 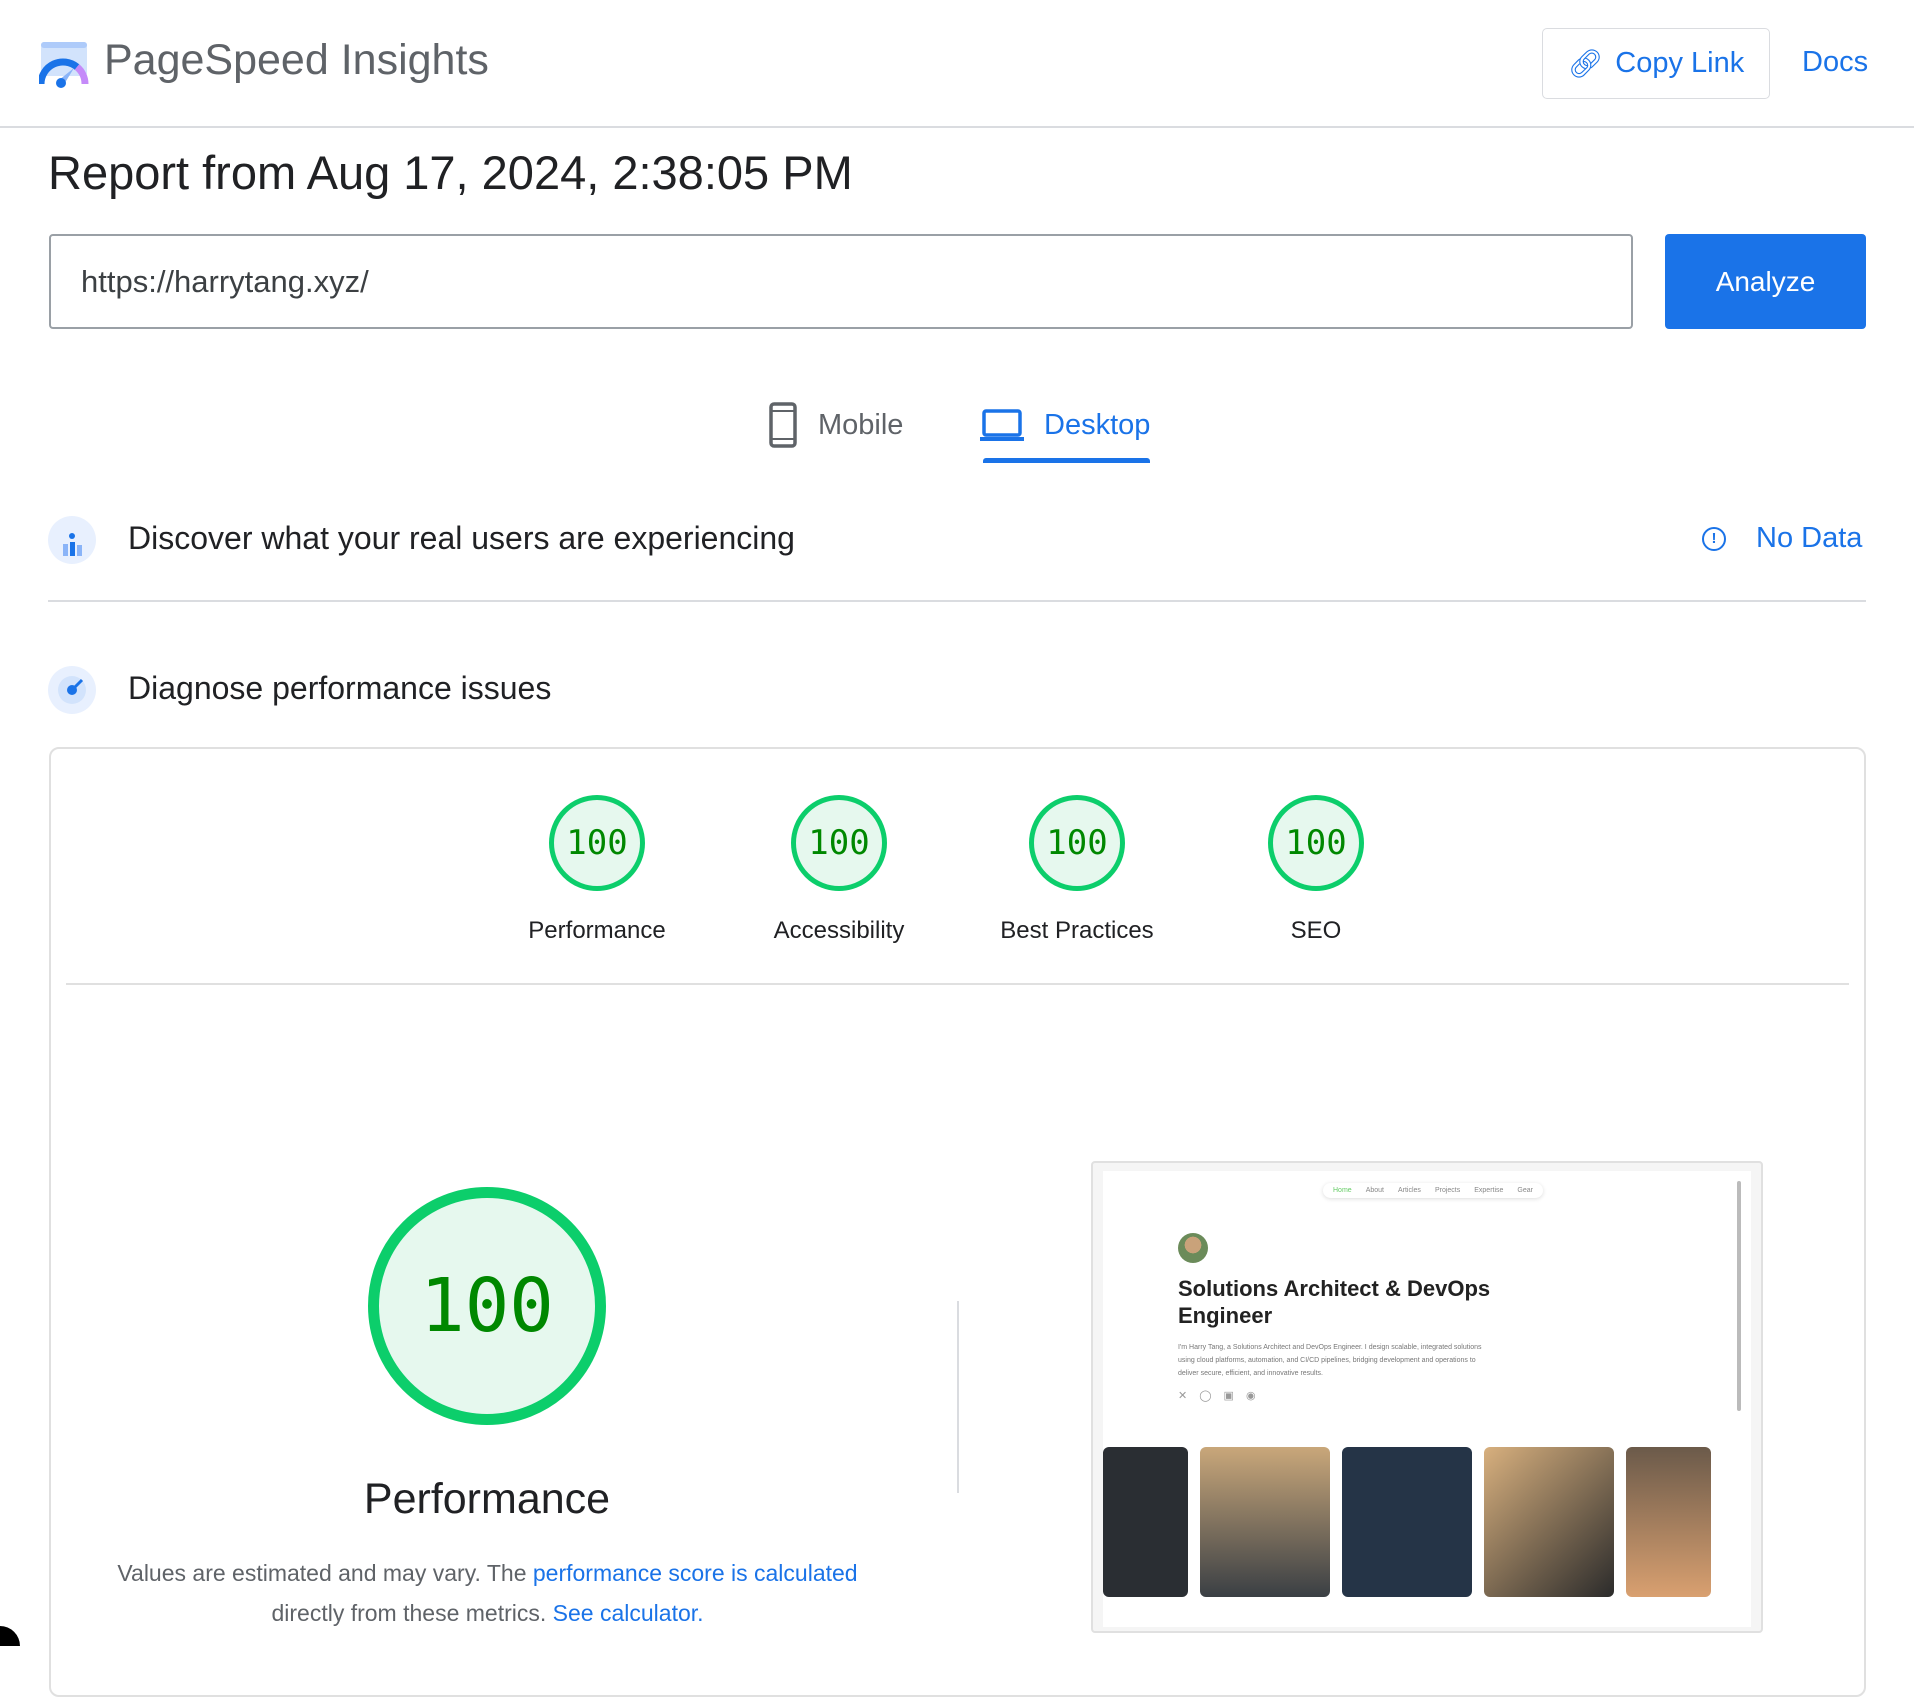 What do you see at coordinates (1002, 425) in the screenshot?
I see `laptop-icon` at bounding box center [1002, 425].